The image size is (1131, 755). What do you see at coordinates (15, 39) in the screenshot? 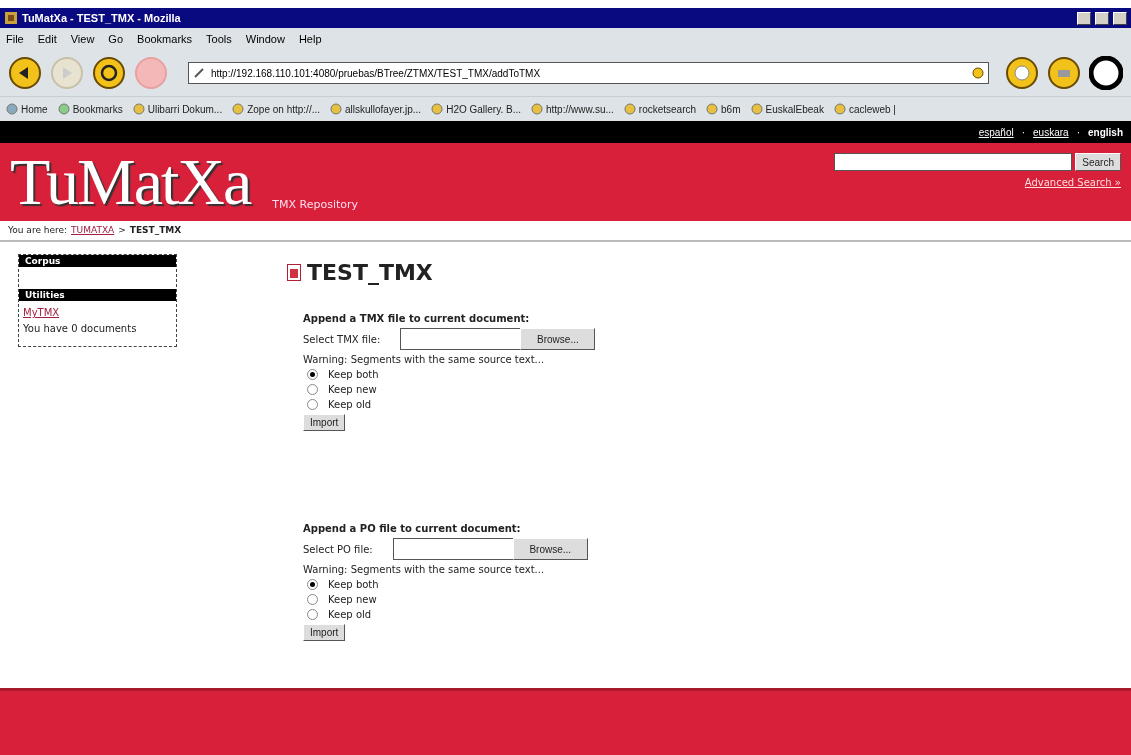
I see `menu-item: File` at bounding box center [15, 39].